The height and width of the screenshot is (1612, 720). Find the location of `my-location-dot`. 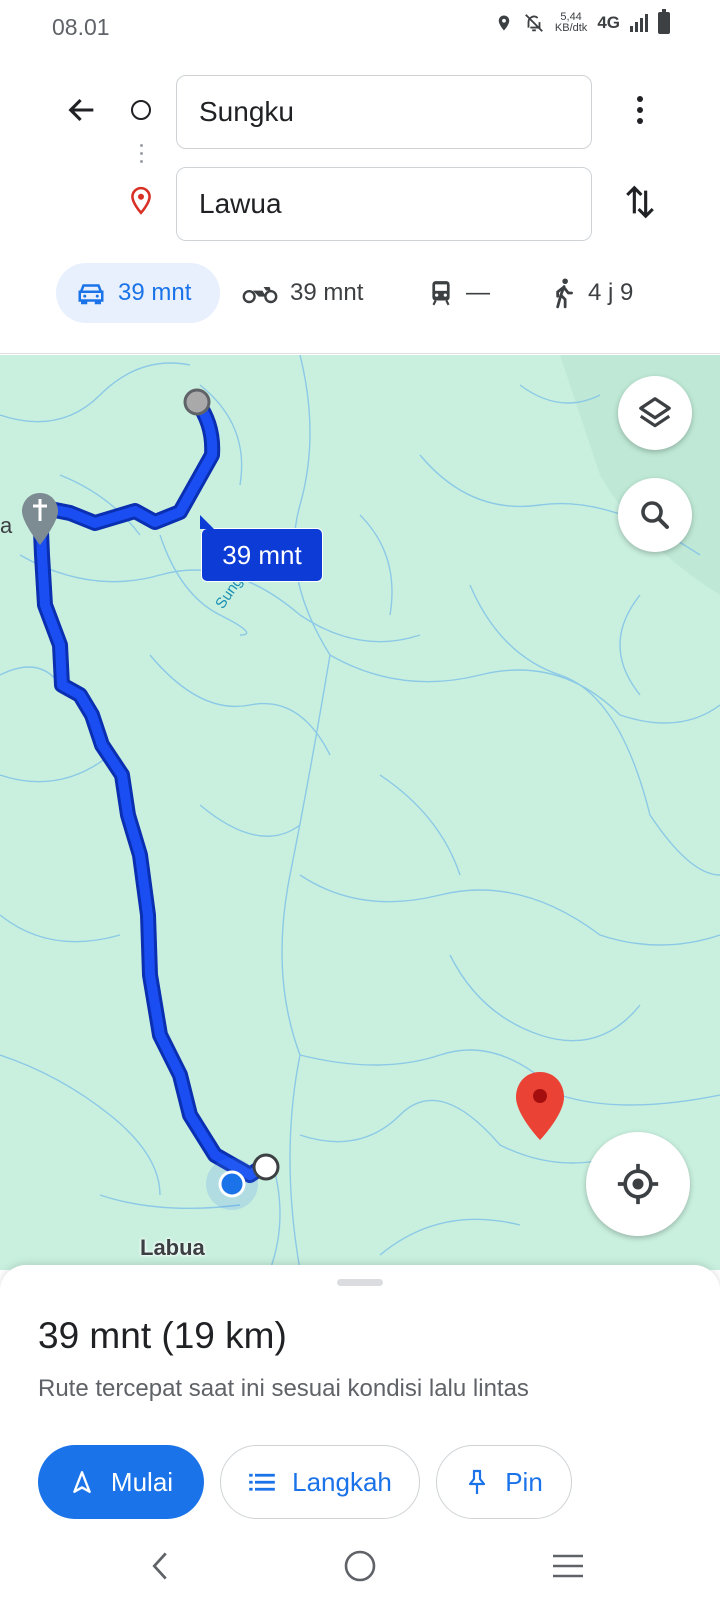

my-location-dot is located at coordinates (232, 1184).